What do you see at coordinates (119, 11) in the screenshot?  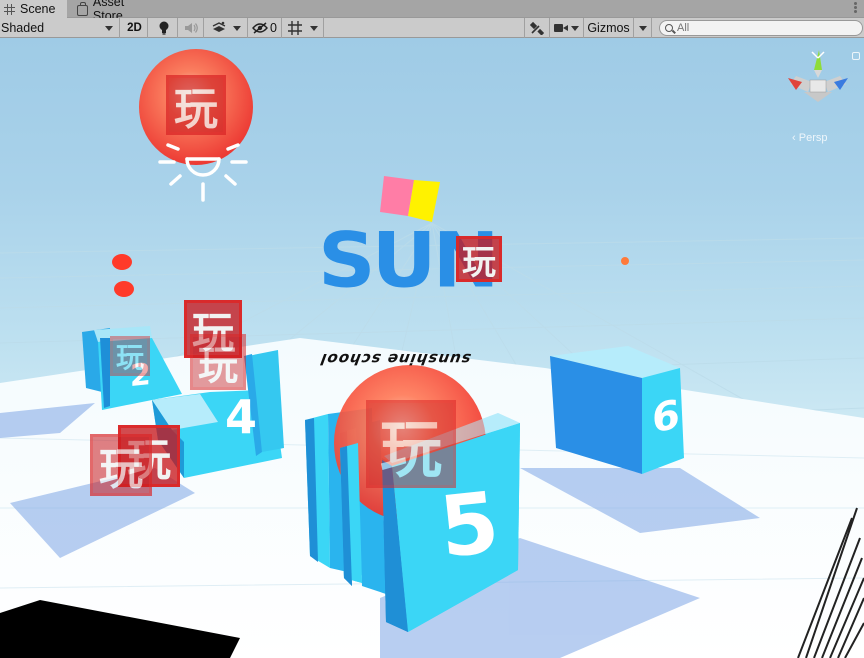 I see `tab-asset-store: Asset Store` at bounding box center [119, 11].